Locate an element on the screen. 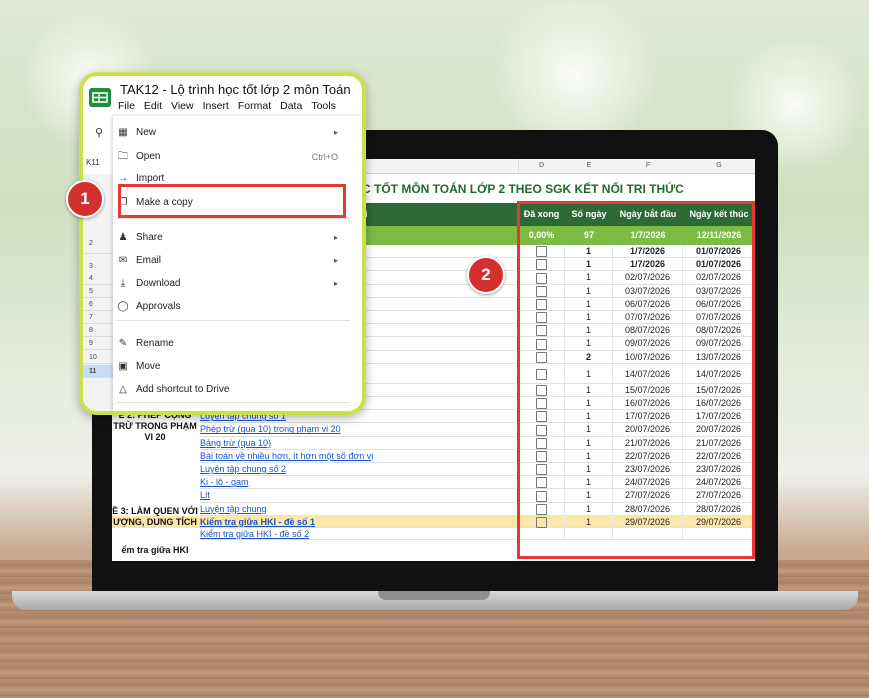  new-icon: ▦ is located at coordinates (123, 132).